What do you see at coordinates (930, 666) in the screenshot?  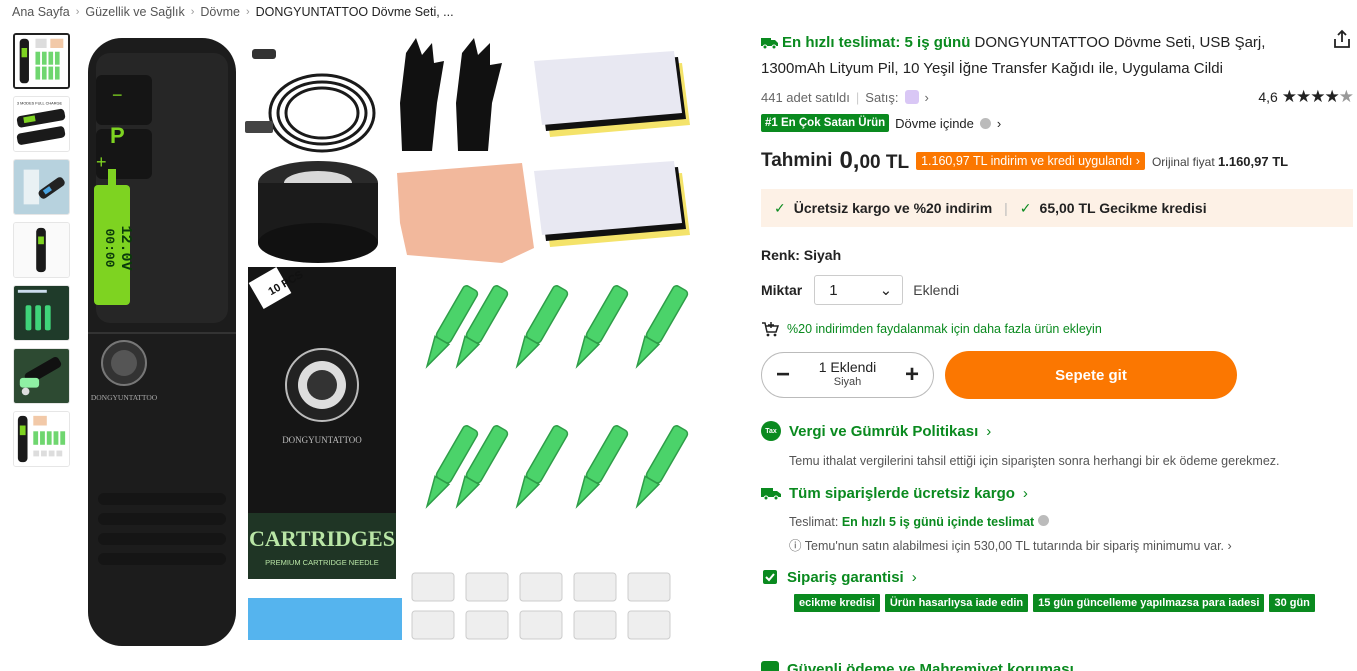 I see `payment-security-title: Güvenli ödeme ve Mahremiyet koruması` at bounding box center [930, 666].